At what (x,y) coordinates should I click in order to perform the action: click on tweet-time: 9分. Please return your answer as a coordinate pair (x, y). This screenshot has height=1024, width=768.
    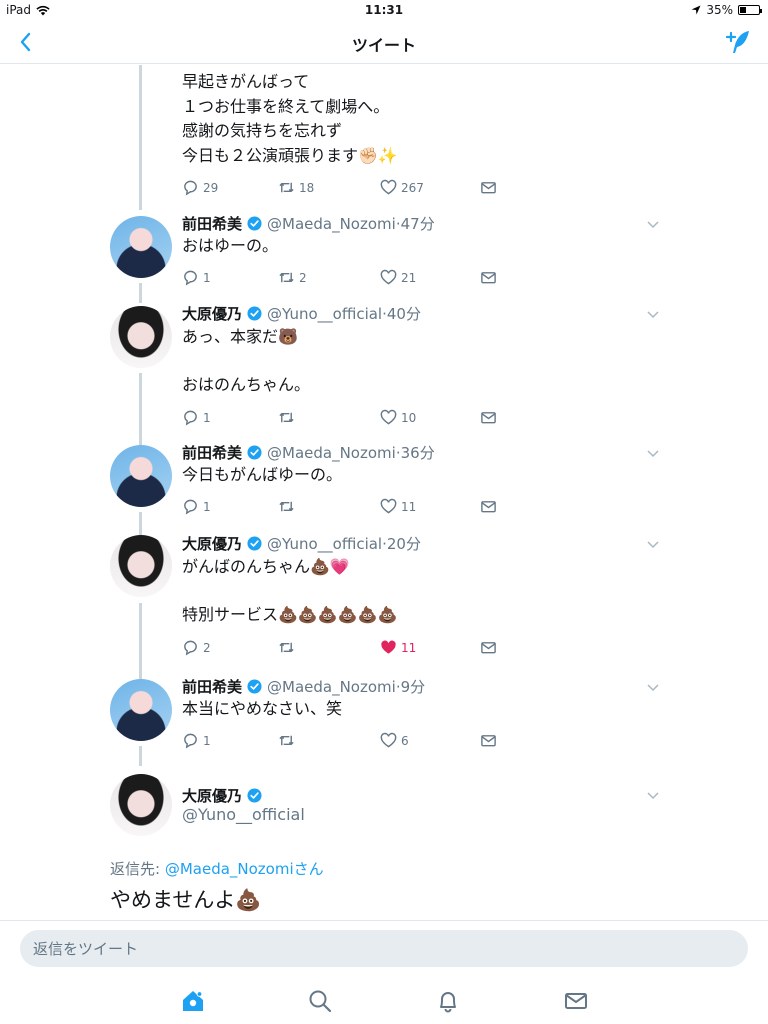
    Looking at the image, I should click on (413, 687).